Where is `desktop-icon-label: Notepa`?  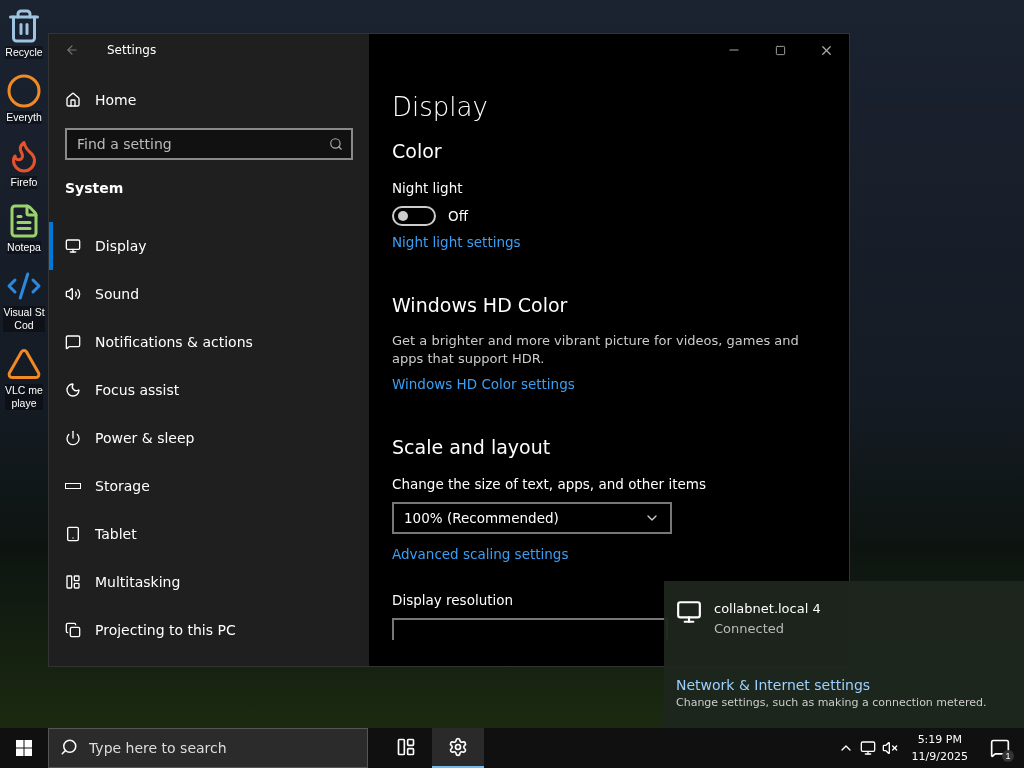 desktop-icon-label: Notepa is located at coordinates (24, 247).